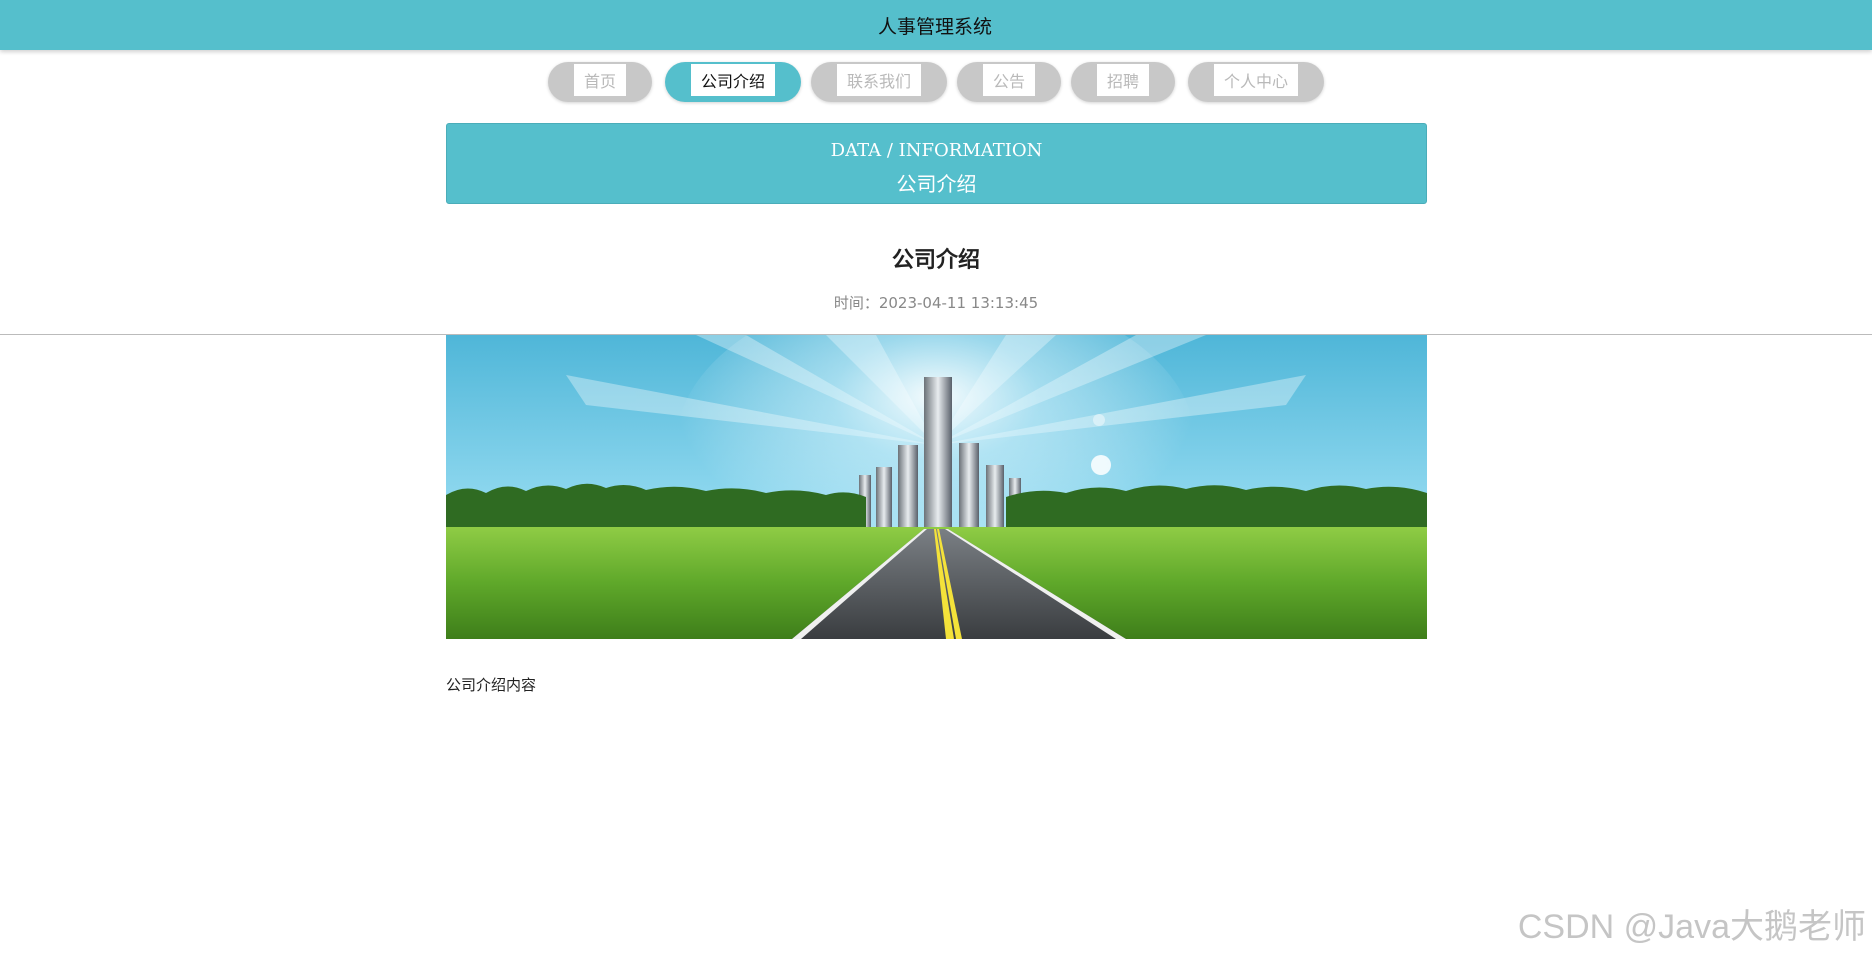 This screenshot has height=958, width=1872. Describe the element at coordinates (1691, 927) in the screenshot. I see `watermark: CSDN @Java大鹅老师` at that location.